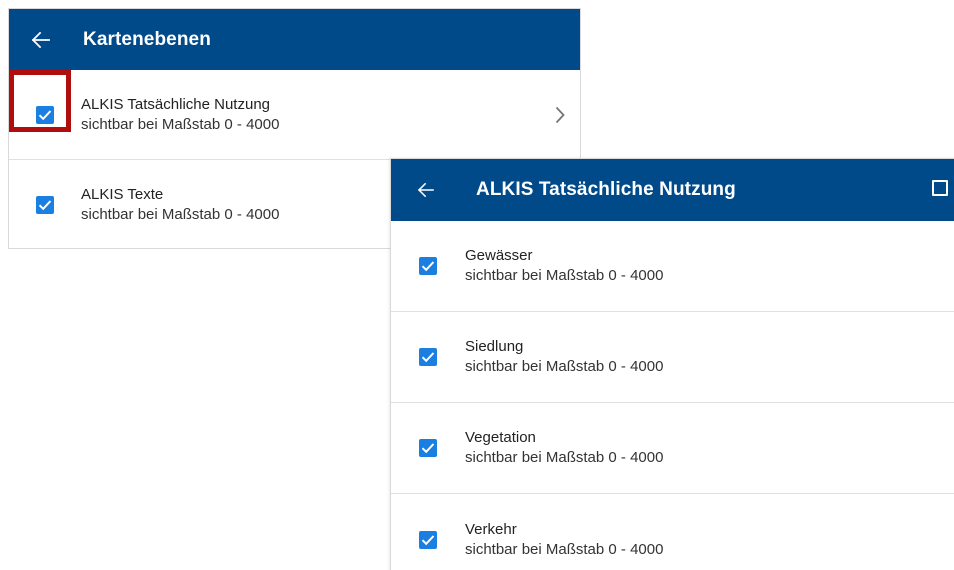 Image resolution: width=954 pixels, height=570 pixels. I want to click on layer-title: ALKIS Texte, so click(122, 194).